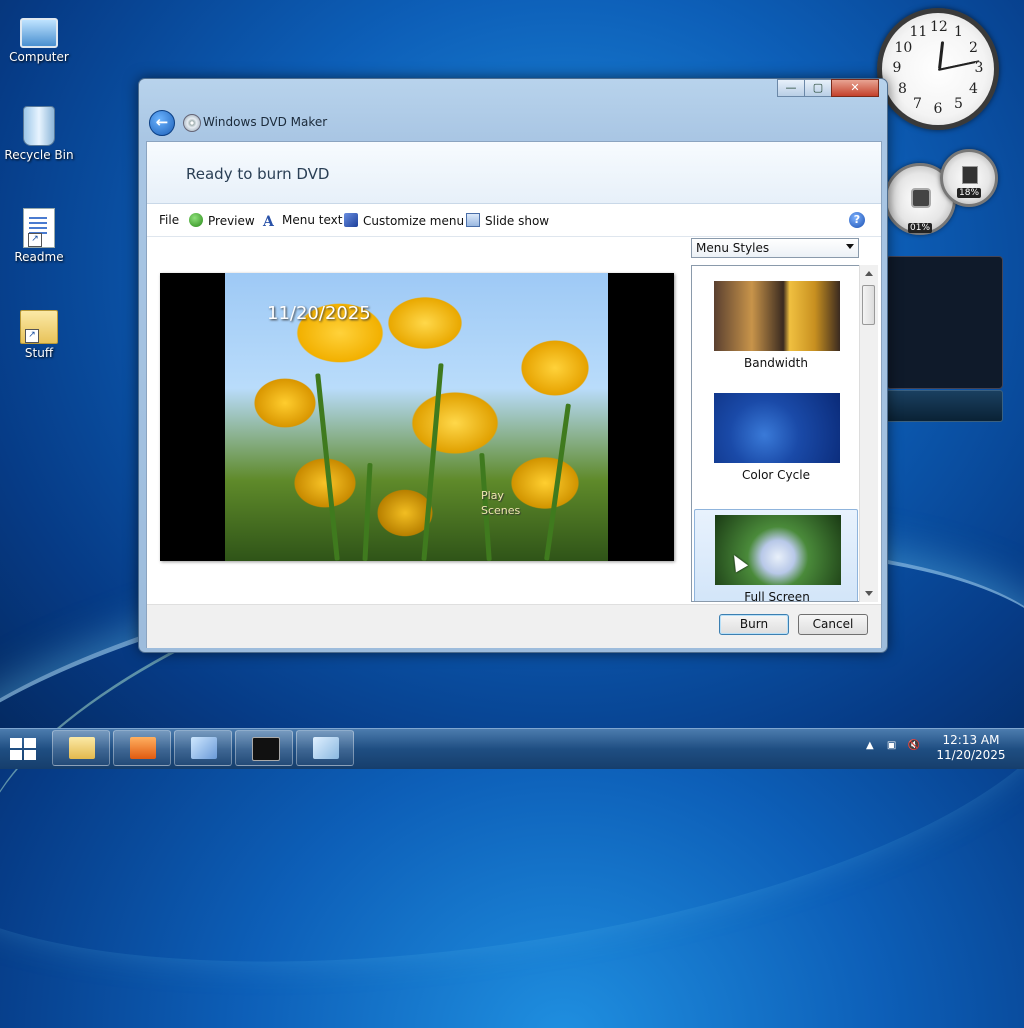 This screenshot has width=1024, height=1028. Describe the element at coordinates (514, 626) in the screenshot. I see `footer-bar: Burn Cancel` at that location.